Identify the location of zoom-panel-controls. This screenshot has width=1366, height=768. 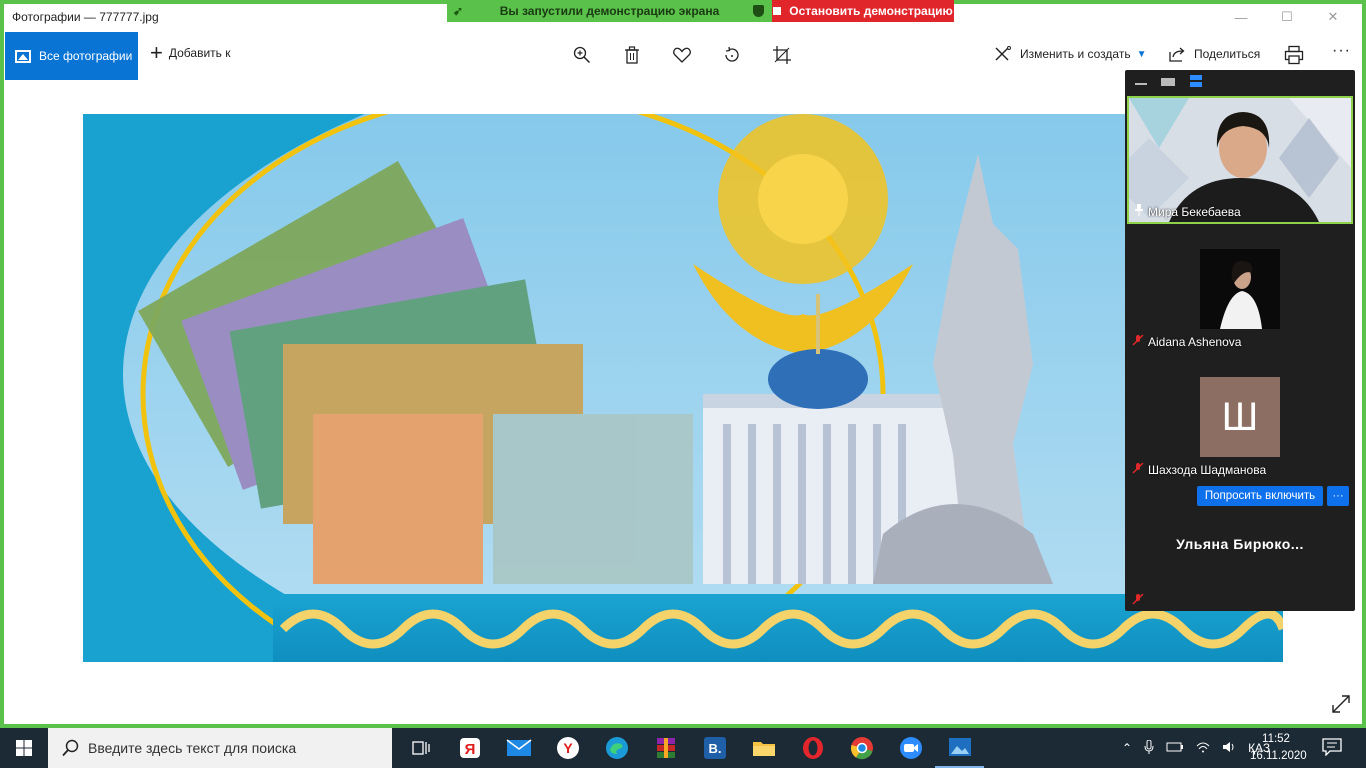
(1240, 83).